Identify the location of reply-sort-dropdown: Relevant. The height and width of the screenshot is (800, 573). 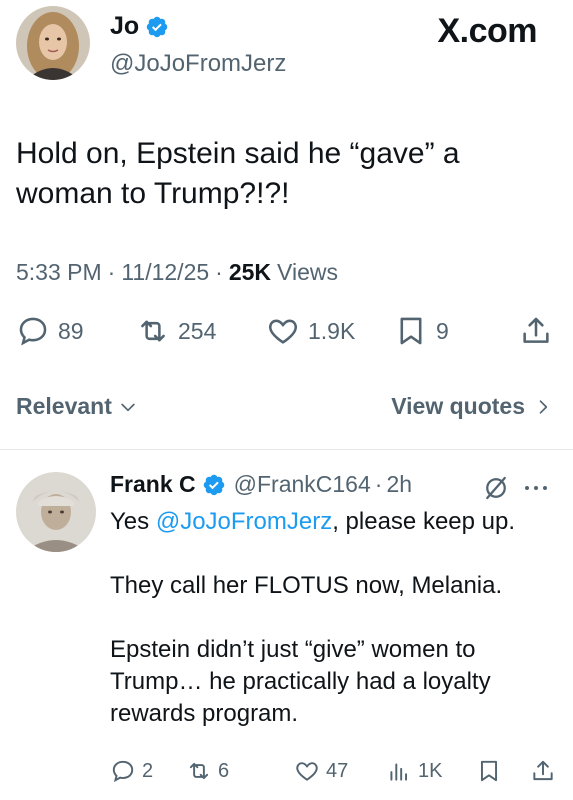
(77, 406).